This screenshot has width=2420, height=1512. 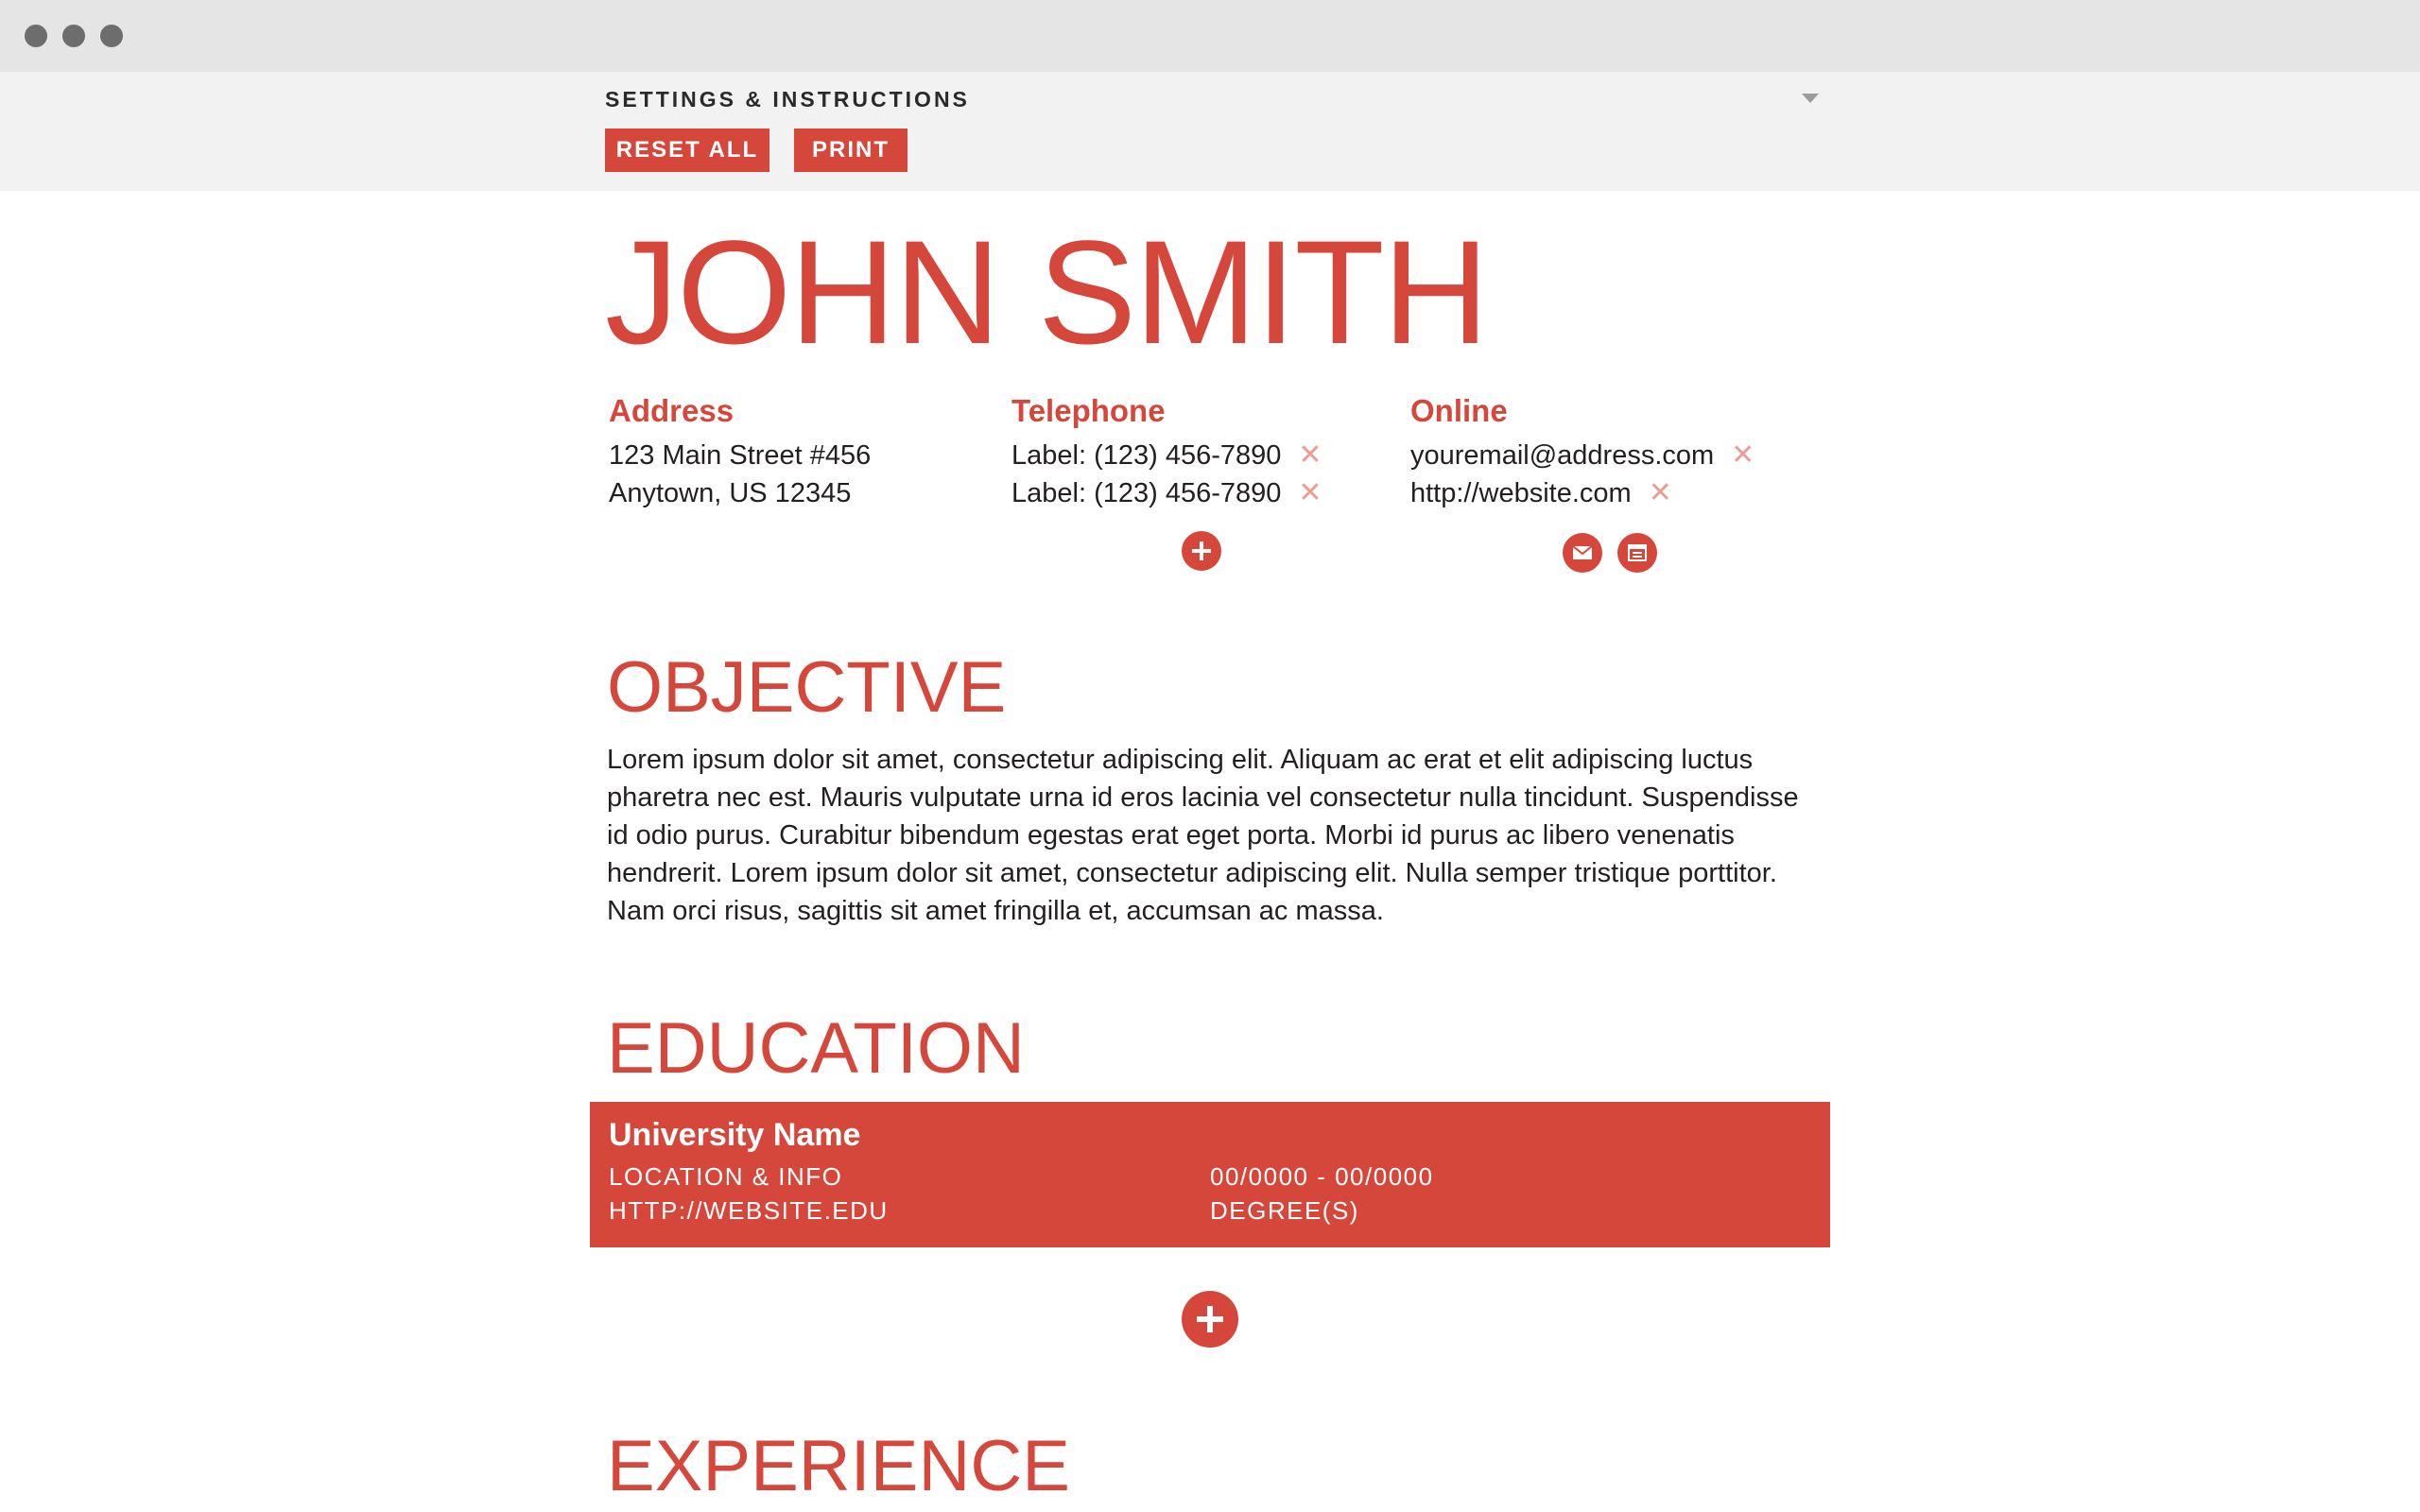 What do you see at coordinates (1322, 1177) in the screenshot?
I see `education-dates: 00/0000 - 00/0000` at bounding box center [1322, 1177].